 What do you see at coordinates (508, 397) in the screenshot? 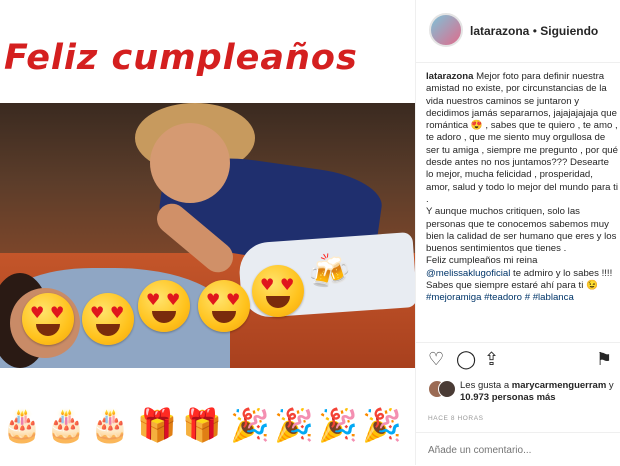
I see `likes-count-link: 10.973 personas más` at bounding box center [508, 397].